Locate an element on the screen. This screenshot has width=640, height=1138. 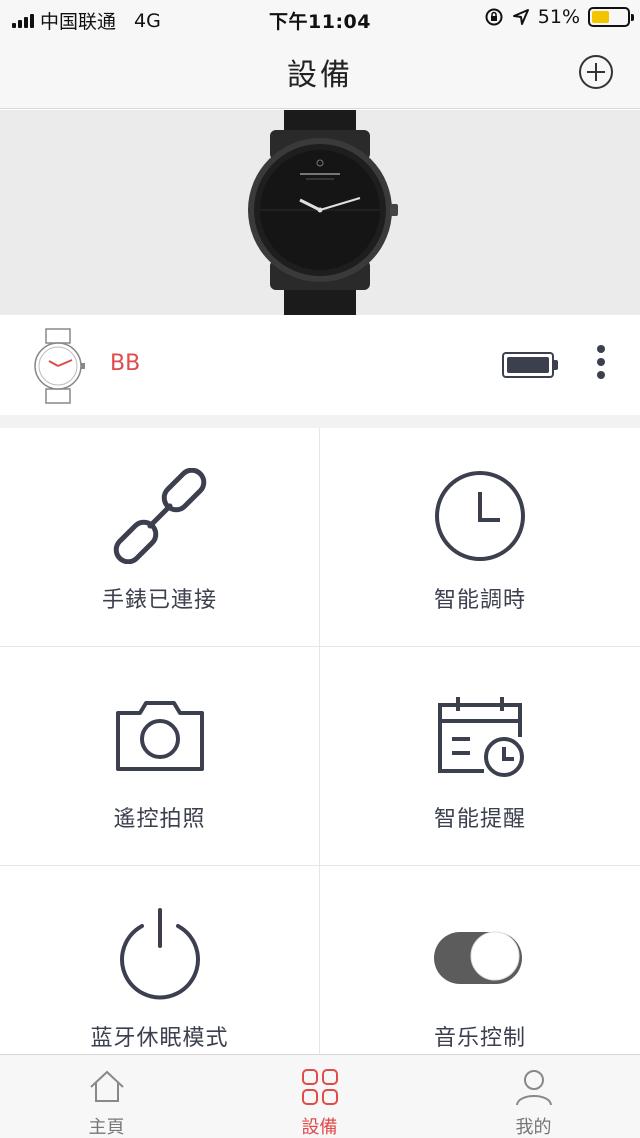
feature-music-control: 音乐控制 is located at coordinates (480, 975).